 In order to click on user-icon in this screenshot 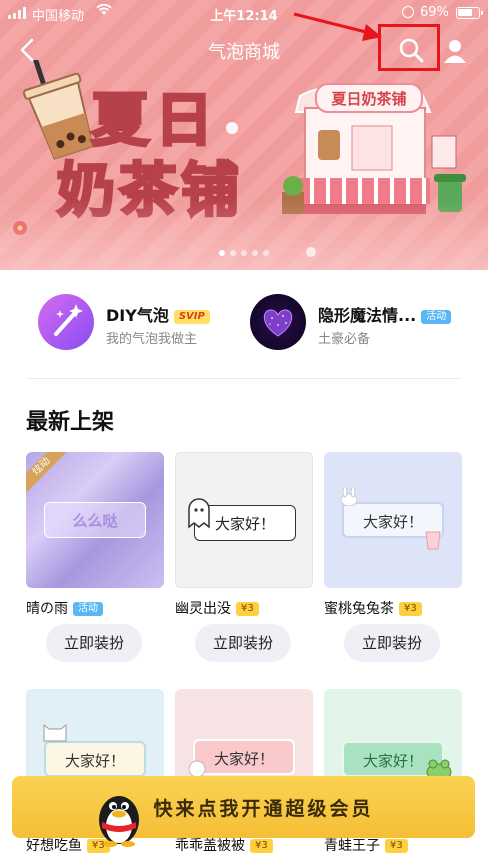, I will do `click(455, 51)`.